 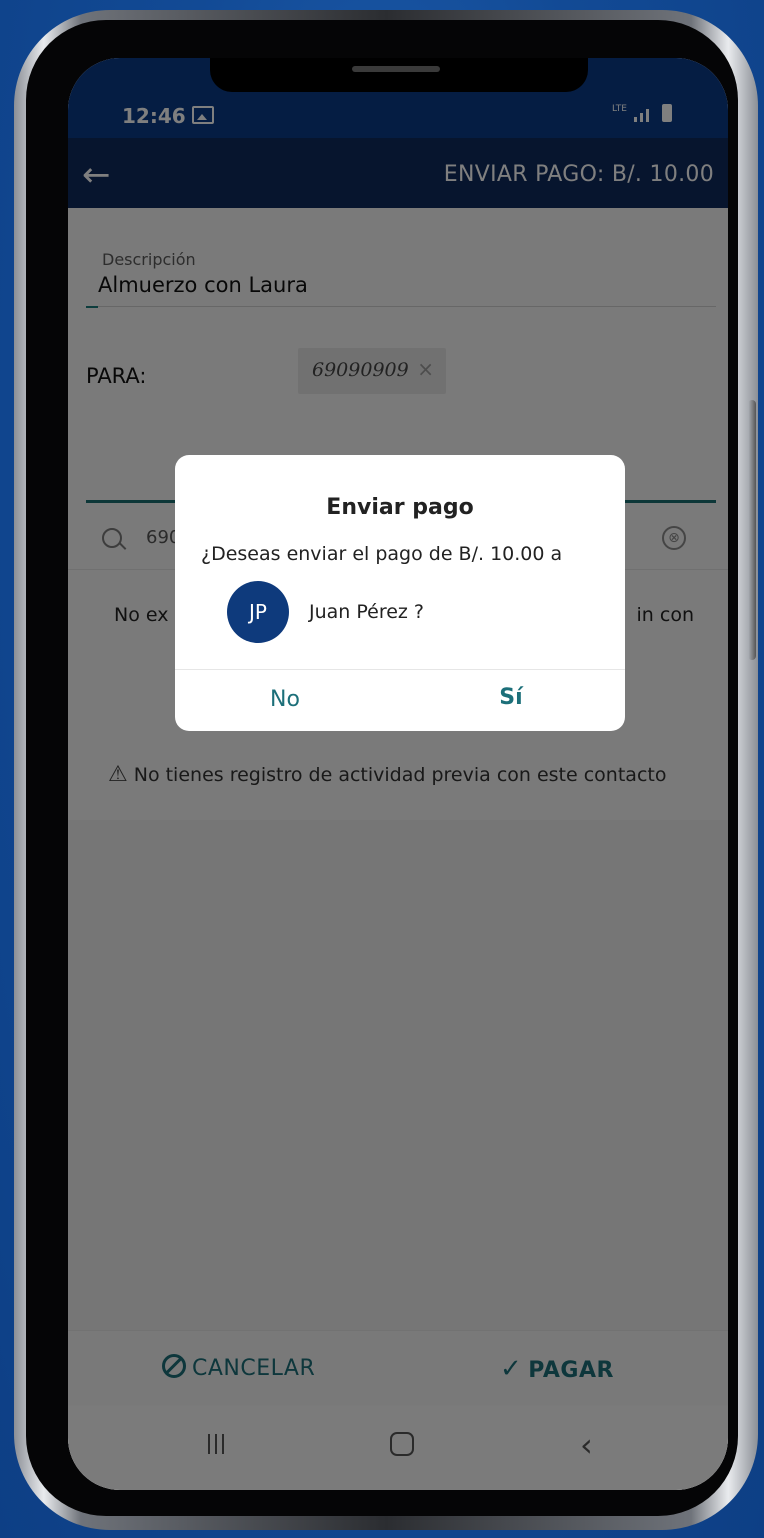 What do you see at coordinates (285, 699) in the screenshot?
I see `no-button: No` at bounding box center [285, 699].